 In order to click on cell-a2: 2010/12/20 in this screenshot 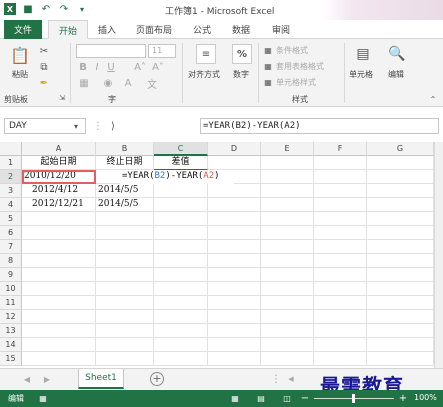, I will do `click(59, 177)`.